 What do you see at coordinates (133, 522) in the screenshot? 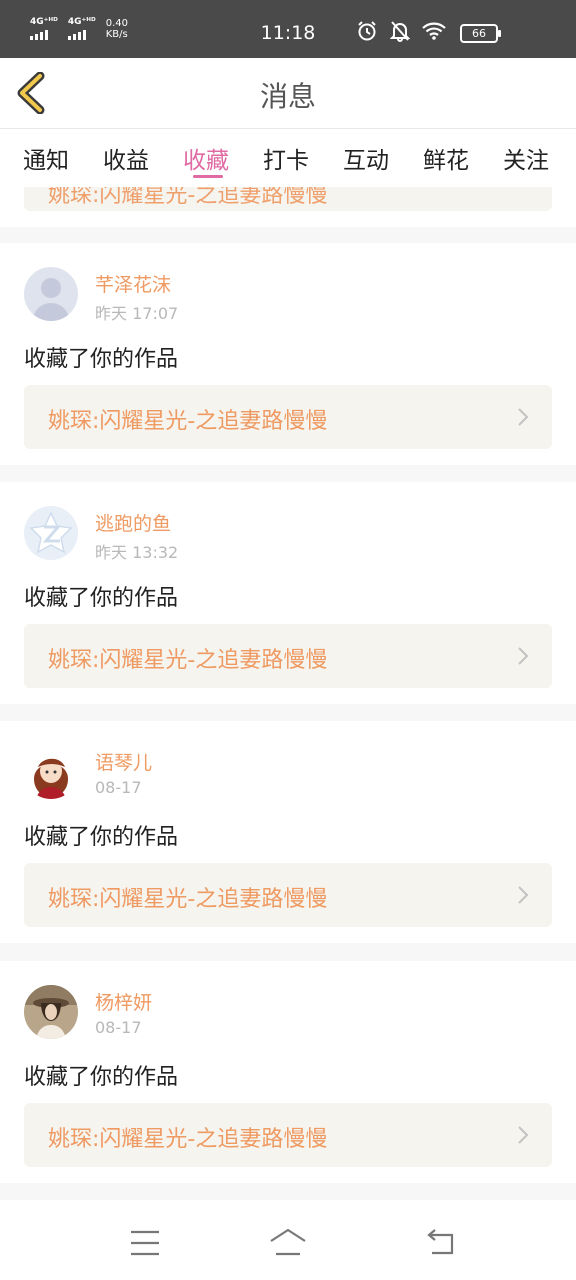
I see `user-name: 逃跑的鱼` at bounding box center [133, 522].